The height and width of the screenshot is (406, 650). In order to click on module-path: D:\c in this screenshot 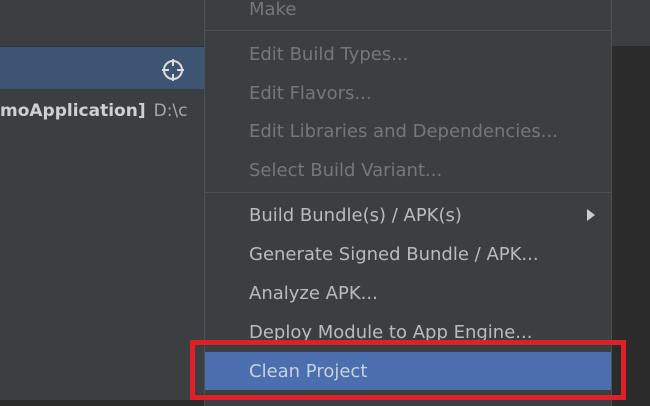, I will do `click(170, 111)`.